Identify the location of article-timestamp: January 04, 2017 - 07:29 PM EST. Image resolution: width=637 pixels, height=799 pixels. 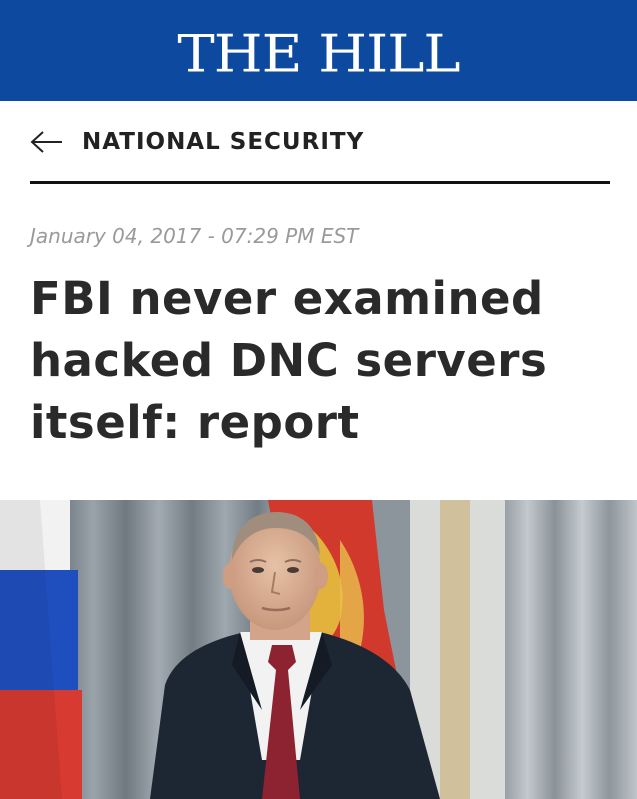
(194, 236).